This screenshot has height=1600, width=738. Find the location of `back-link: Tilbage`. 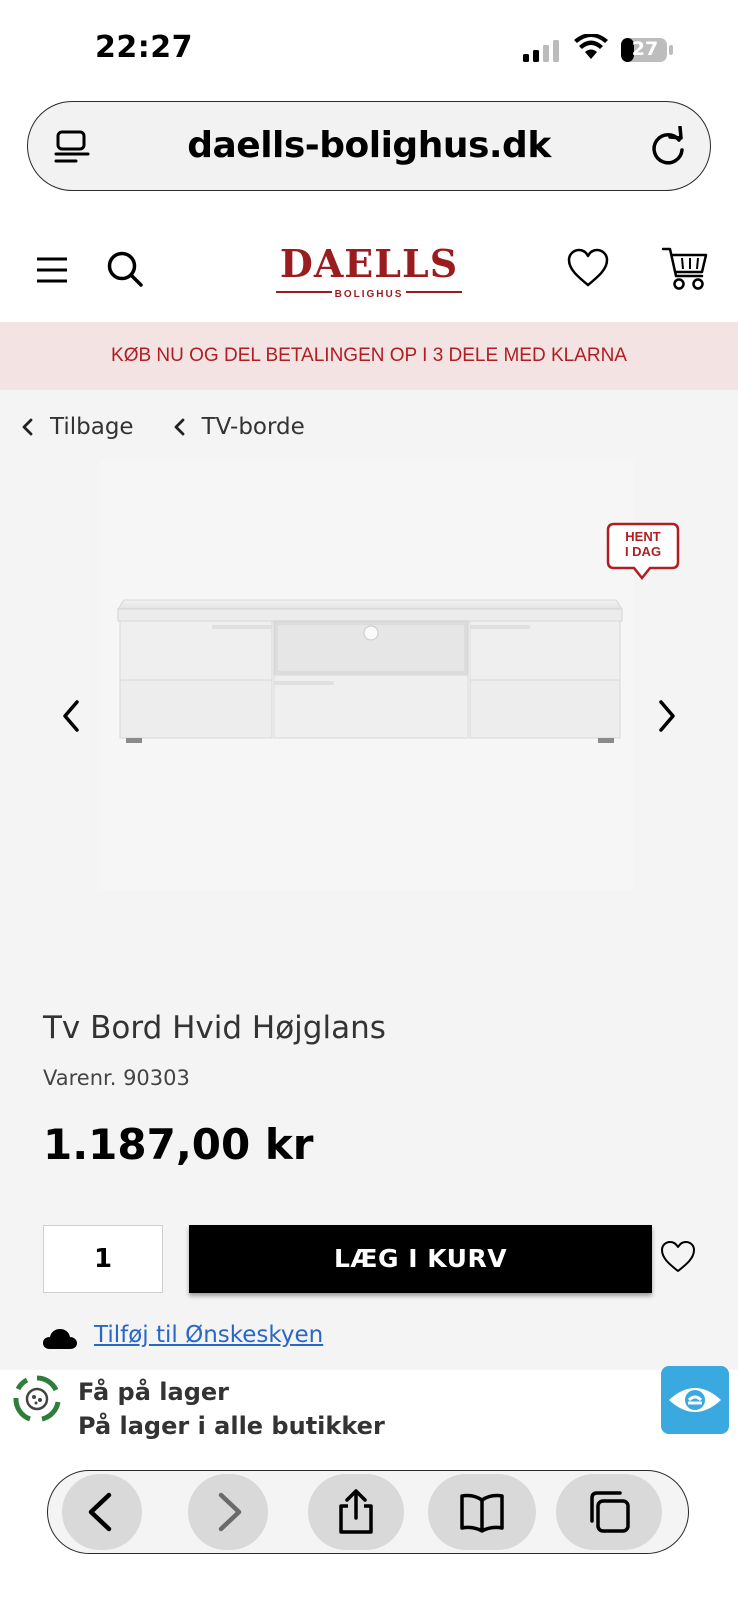

back-link: Tilbage is located at coordinates (77, 427).